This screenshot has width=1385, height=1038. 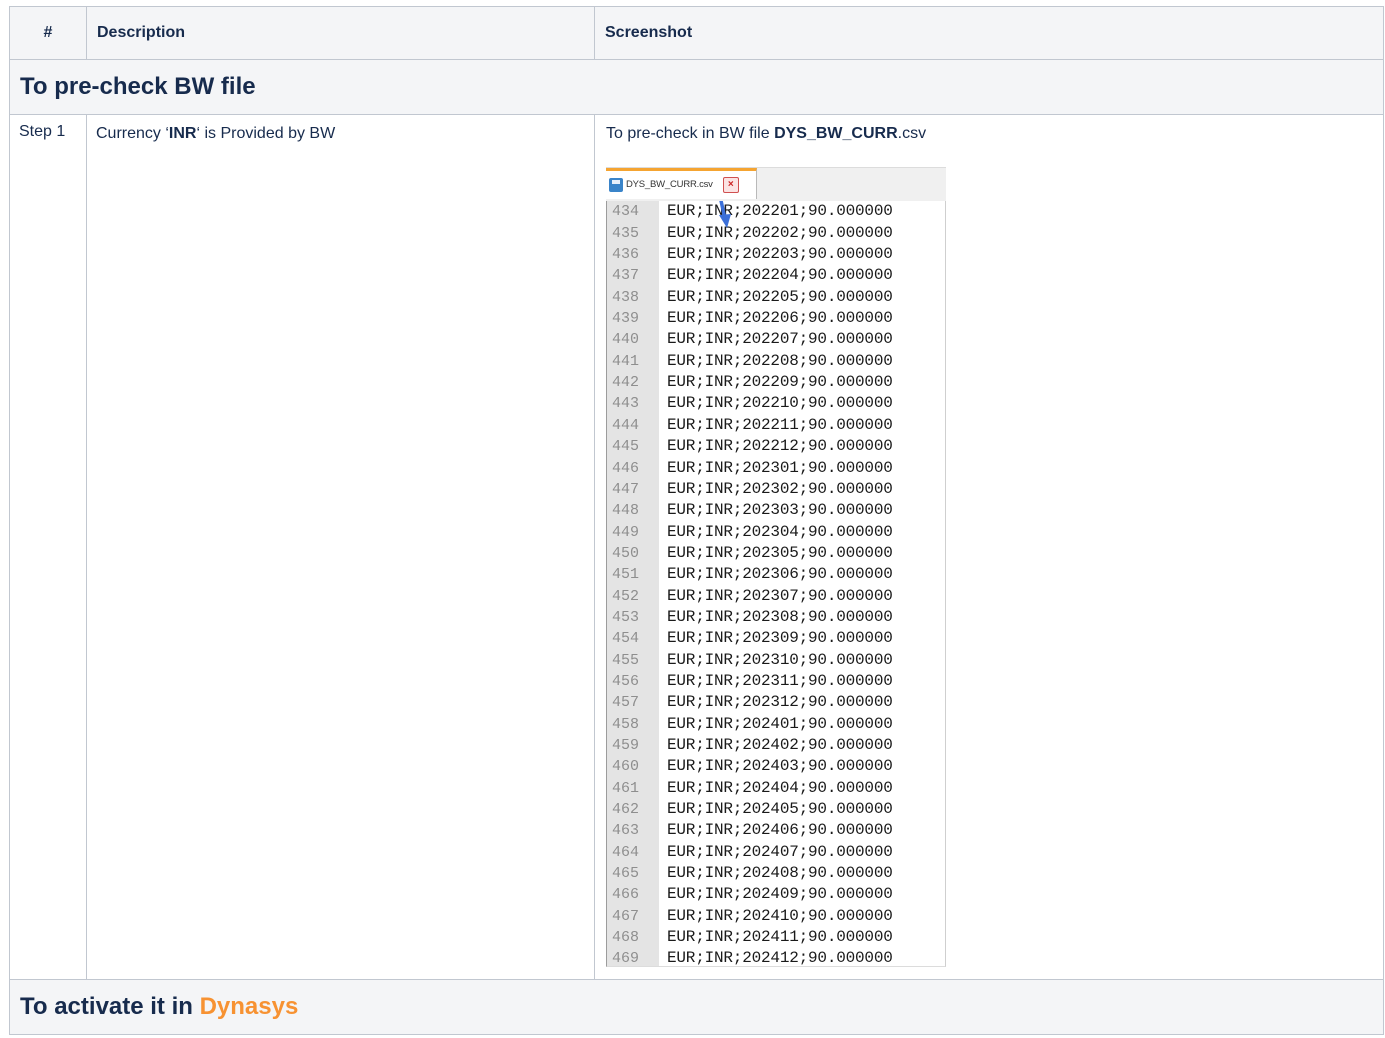 I want to click on line-text: EUR;INR;202307;90.000000, so click(x=780, y=595).